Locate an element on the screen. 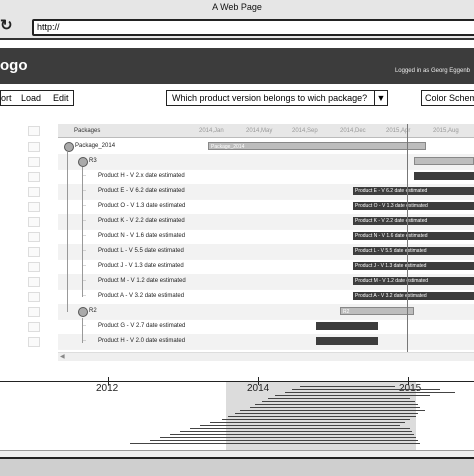 The image size is (474, 476). gantt-group-row: R3 is located at coordinates (266, 162).